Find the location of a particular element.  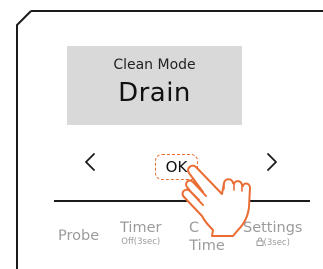

timer-sub-label: Off(3sec) is located at coordinates (141, 242).